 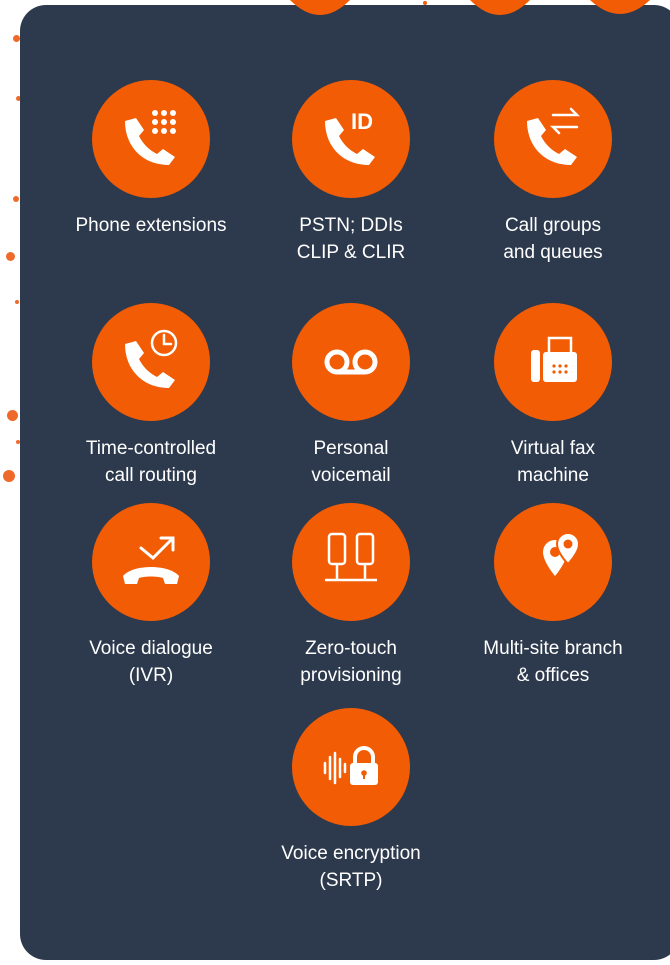 I want to click on phone-id-icon: ID, so click(x=350, y=137).